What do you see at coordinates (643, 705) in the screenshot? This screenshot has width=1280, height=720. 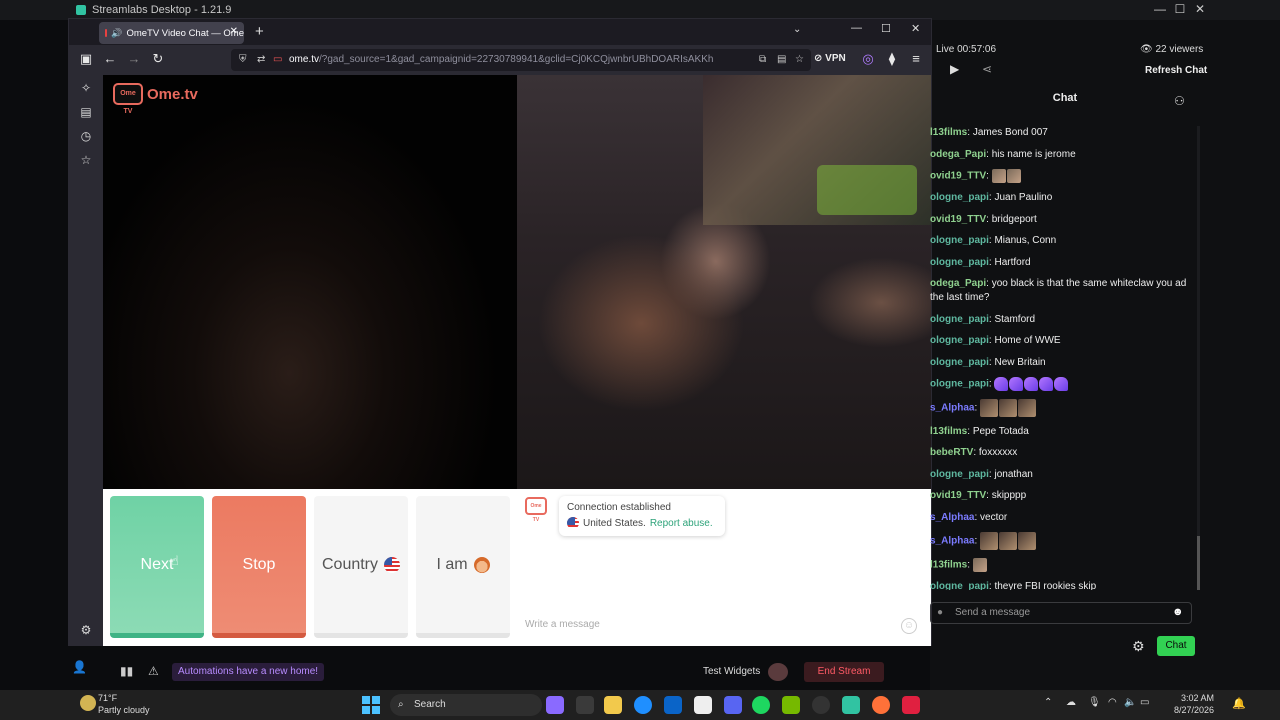 I see `edge-icon` at bounding box center [643, 705].